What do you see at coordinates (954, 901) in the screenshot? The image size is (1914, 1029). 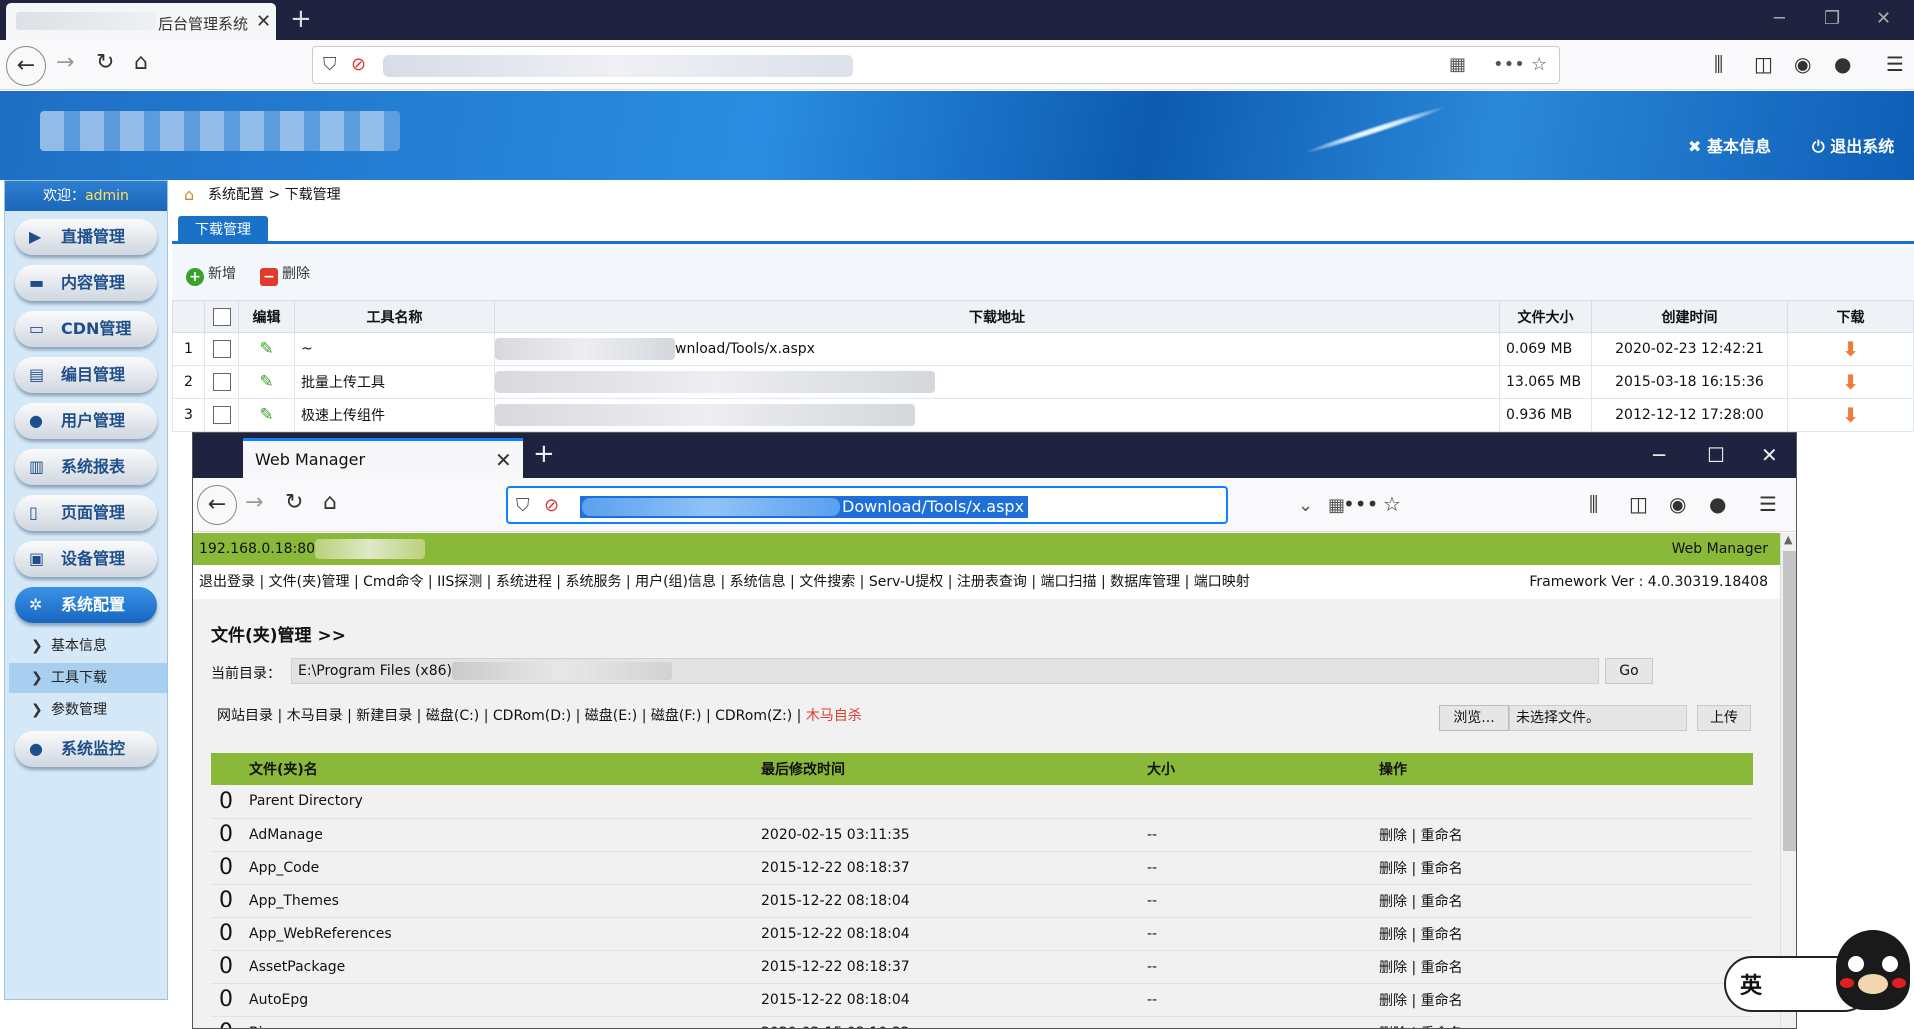 I see `file-mtime: 2015-12-22 08:18:04` at bounding box center [954, 901].